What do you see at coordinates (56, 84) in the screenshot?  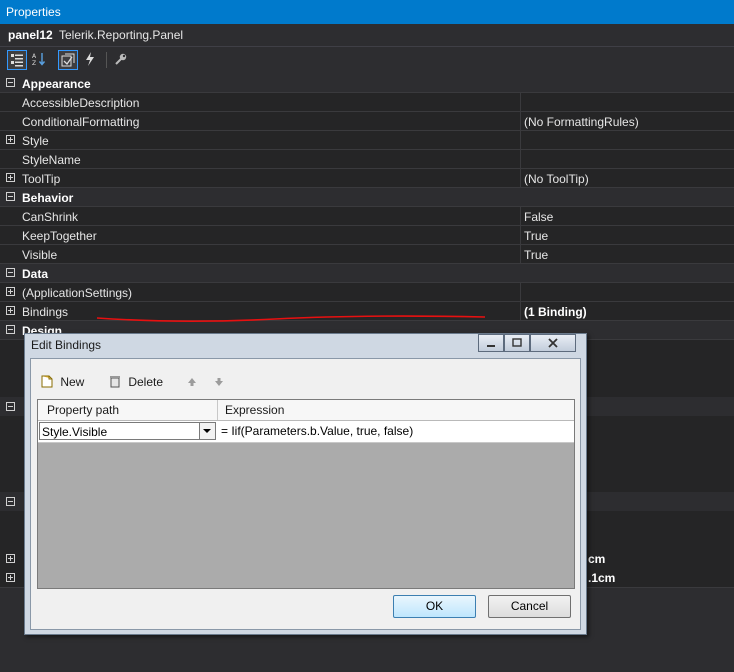 I see `category-label: Appearance` at bounding box center [56, 84].